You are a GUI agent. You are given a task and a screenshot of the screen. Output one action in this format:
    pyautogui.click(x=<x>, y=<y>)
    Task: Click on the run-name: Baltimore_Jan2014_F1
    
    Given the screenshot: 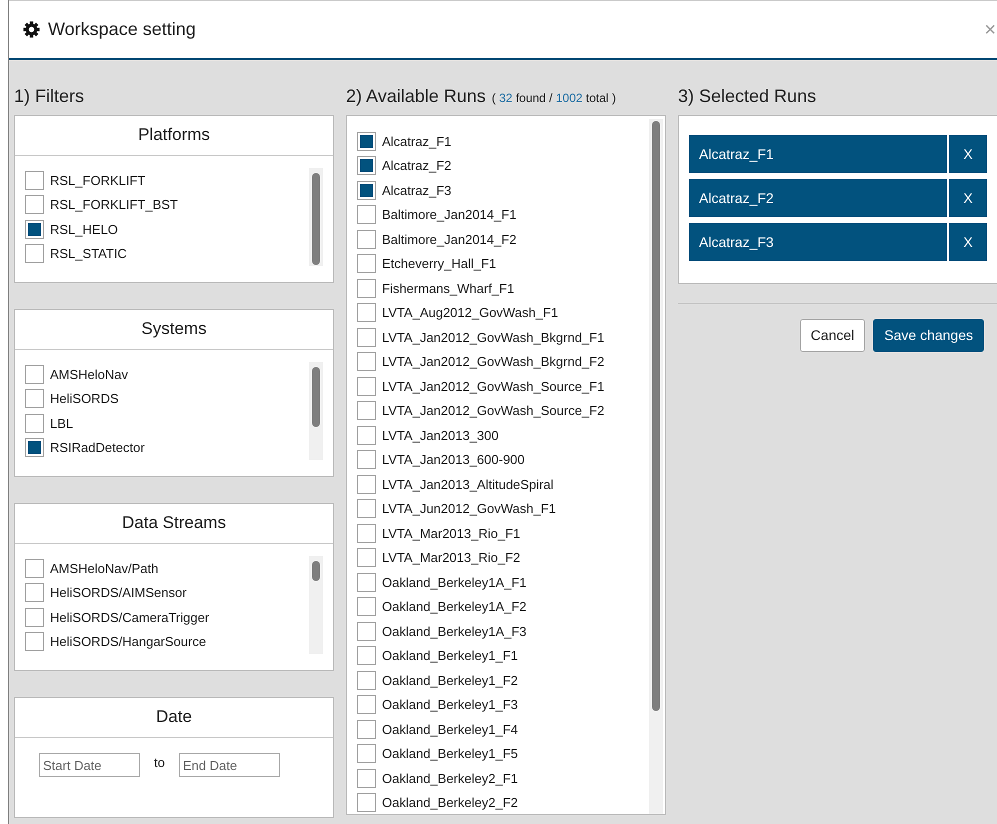 What is the action you would take?
    pyautogui.click(x=449, y=214)
    